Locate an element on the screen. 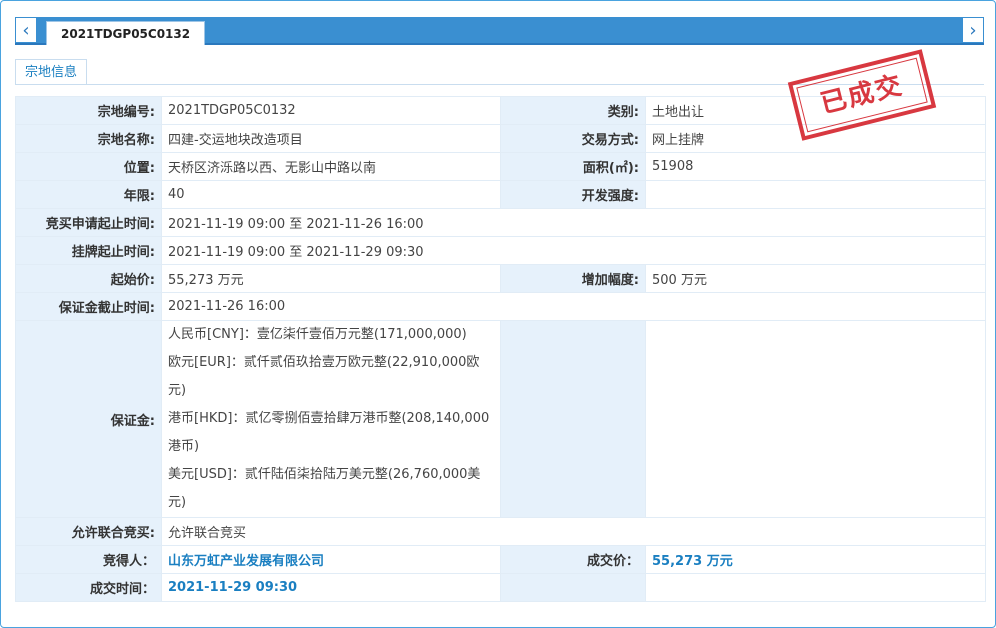 Image resolution: width=996 pixels, height=628 pixels. deal-time-value: 2021-11-29 09:30 is located at coordinates (331, 587).